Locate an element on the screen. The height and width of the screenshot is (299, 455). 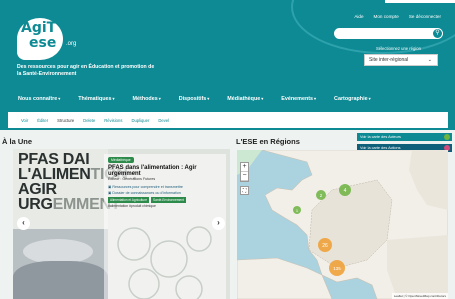
tab-devel: Devel is located at coordinates (163, 120).